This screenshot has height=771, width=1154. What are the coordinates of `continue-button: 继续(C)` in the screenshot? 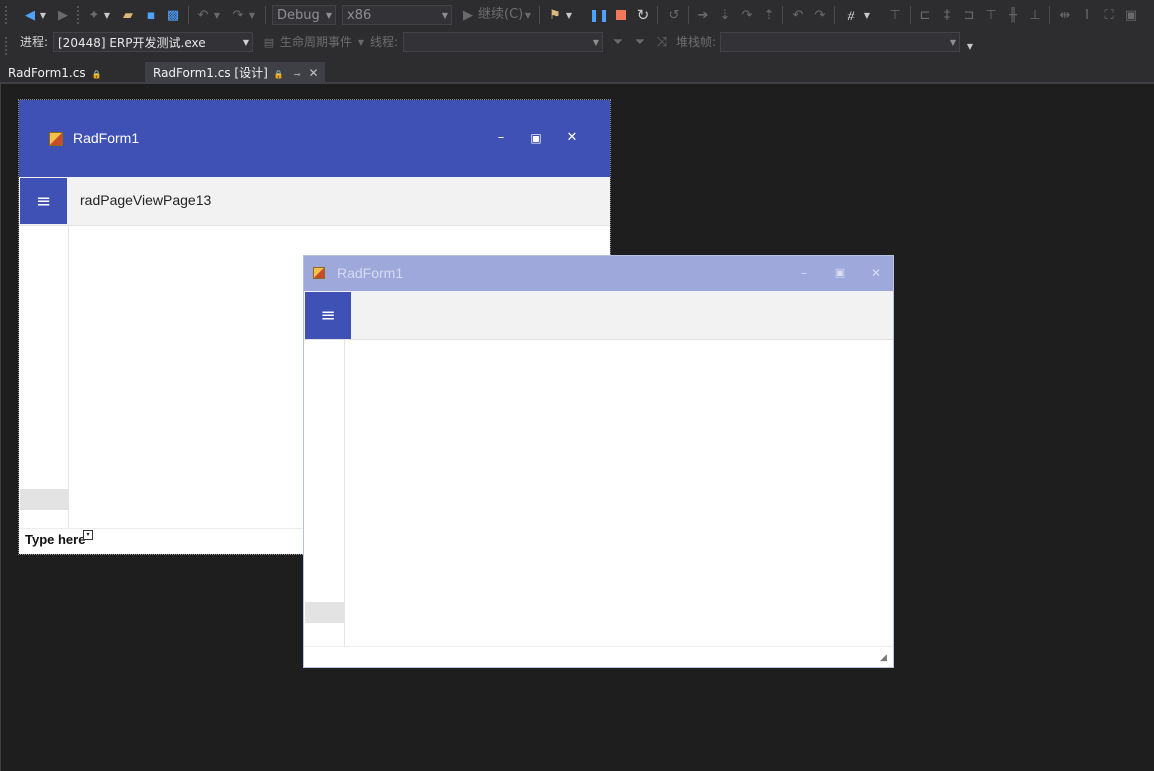 It's located at (500, 15).